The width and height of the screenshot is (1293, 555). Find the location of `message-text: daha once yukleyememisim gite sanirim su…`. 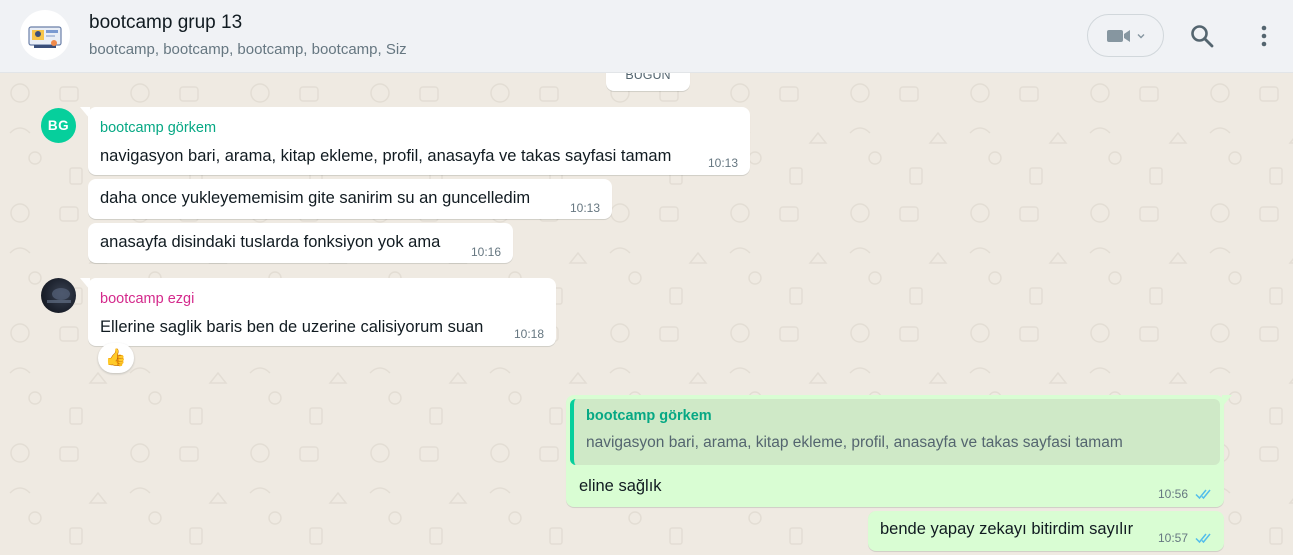

message-text: daha once yukleyememisim gite sanirim su… is located at coordinates (315, 198).